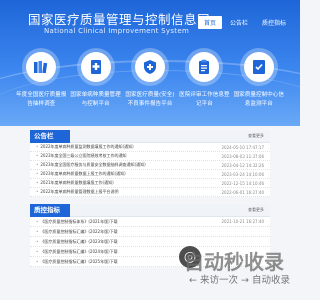  I want to click on list-item: 《医疗质量控制指标汇编》(2022年版)下载, so click(150, 232).